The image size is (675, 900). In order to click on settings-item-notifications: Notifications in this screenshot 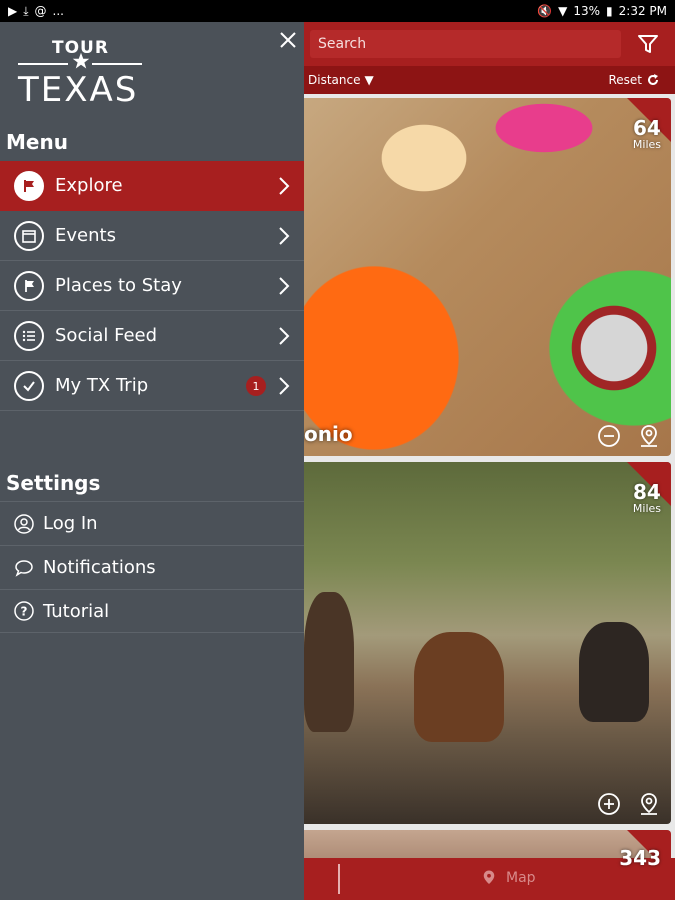, I will do `click(152, 567)`.